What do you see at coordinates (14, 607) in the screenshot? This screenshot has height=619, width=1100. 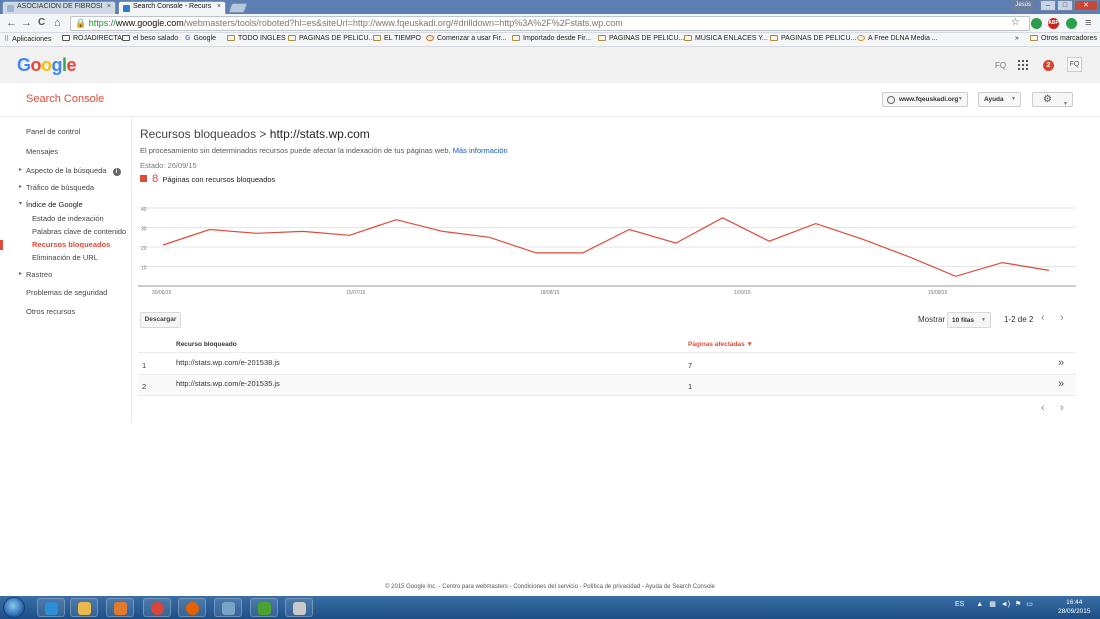 I see `start-button` at bounding box center [14, 607].